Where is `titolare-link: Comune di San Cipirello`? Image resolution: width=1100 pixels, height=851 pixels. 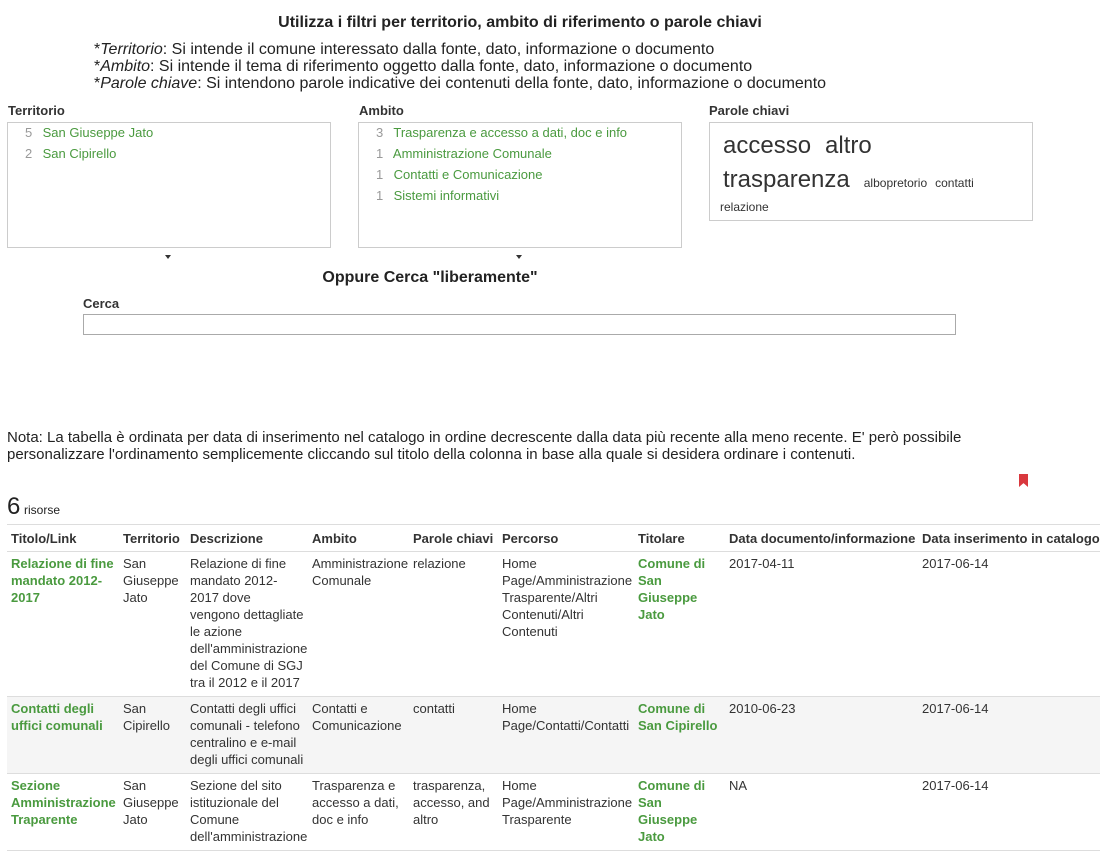
titolare-link: Comune di San Cipirello is located at coordinates (677, 717).